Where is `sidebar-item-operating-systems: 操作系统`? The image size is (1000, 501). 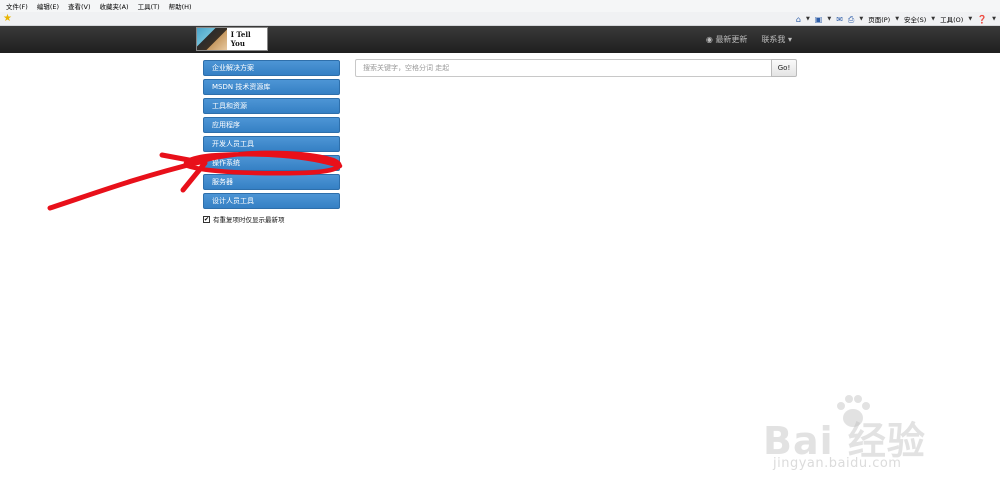 sidebar-item-operating-systems: 操作系统 is located at coordinates (271, 163).